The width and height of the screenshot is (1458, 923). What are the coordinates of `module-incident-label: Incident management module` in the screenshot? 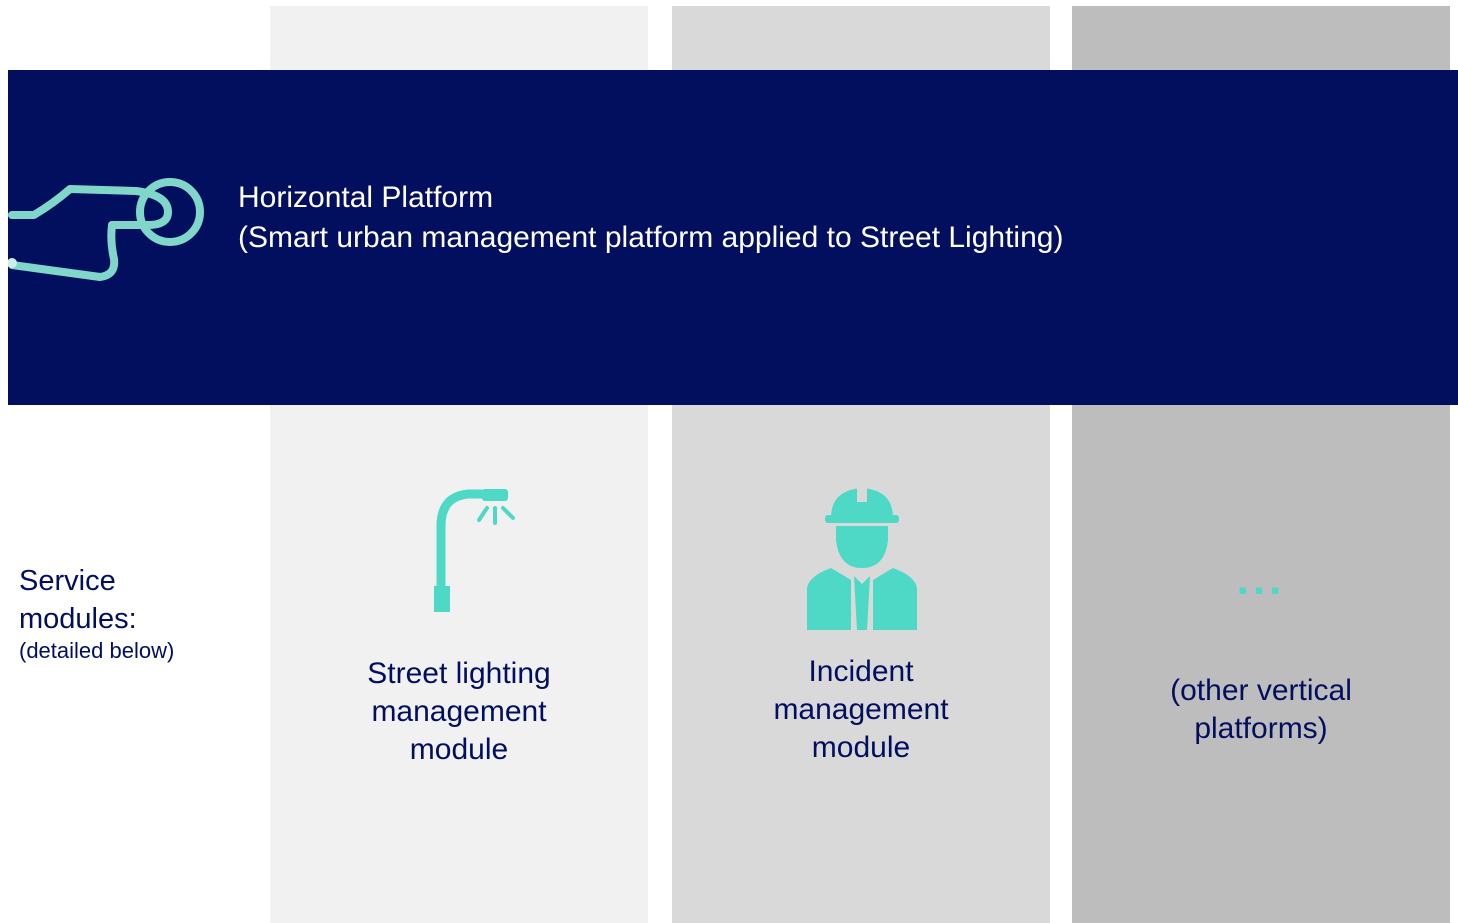 It's located at (861, 710).